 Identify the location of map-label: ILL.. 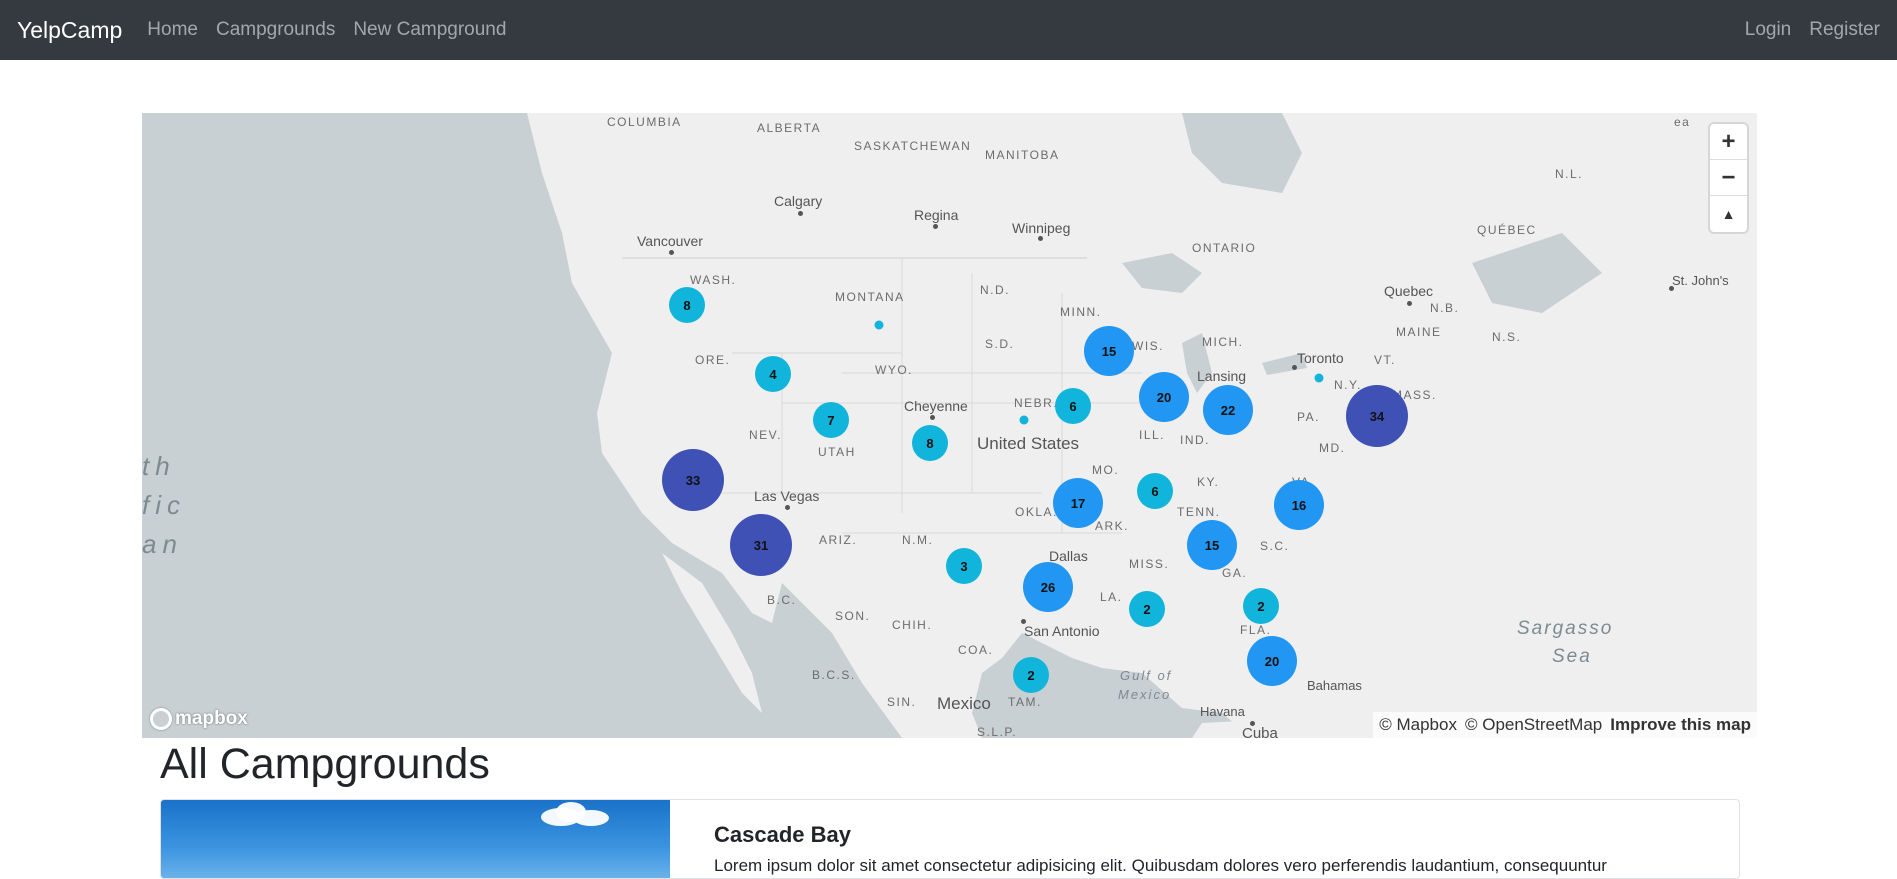
(1152, 435).